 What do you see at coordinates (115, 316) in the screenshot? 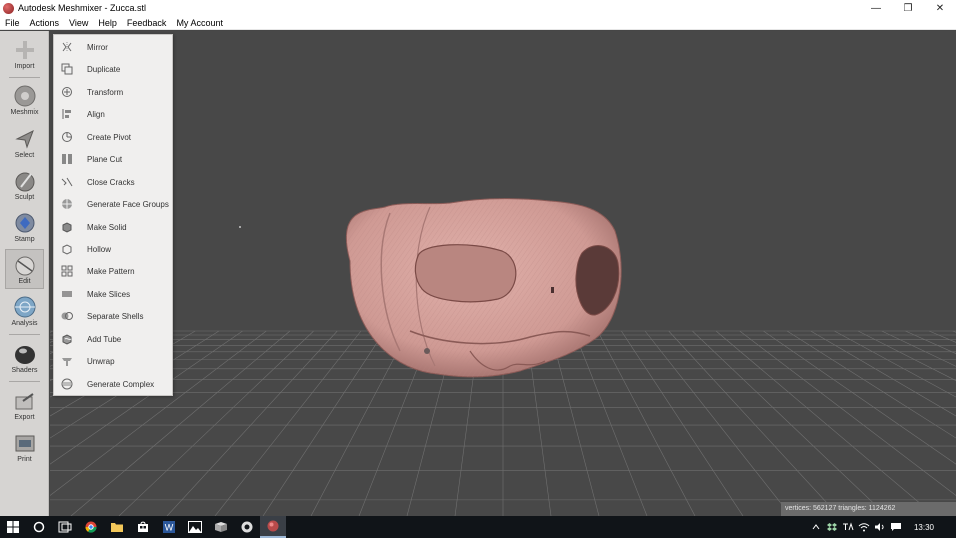
I see `menu-item-label: Separate Shells` at bounding box center [115, 316].